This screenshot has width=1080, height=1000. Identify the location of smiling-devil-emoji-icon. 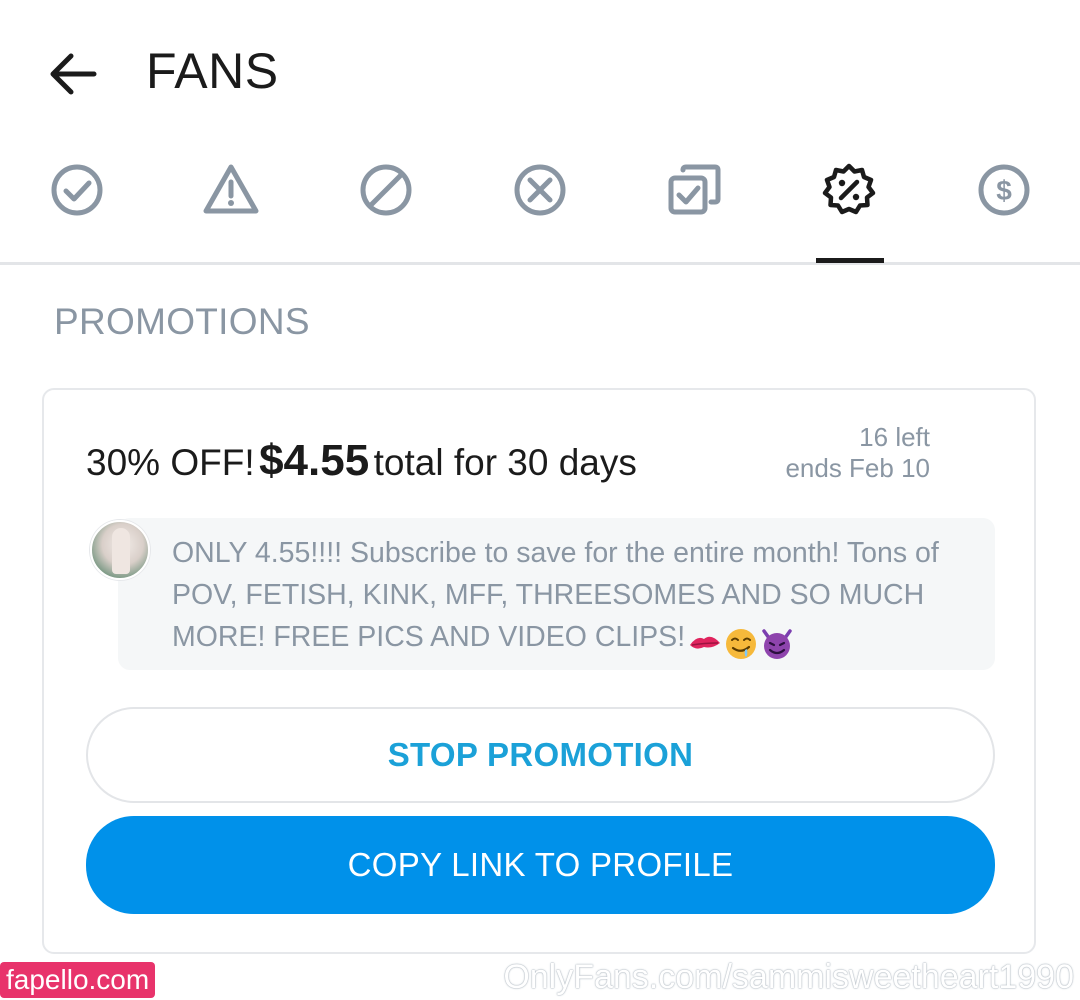
(777, 644).